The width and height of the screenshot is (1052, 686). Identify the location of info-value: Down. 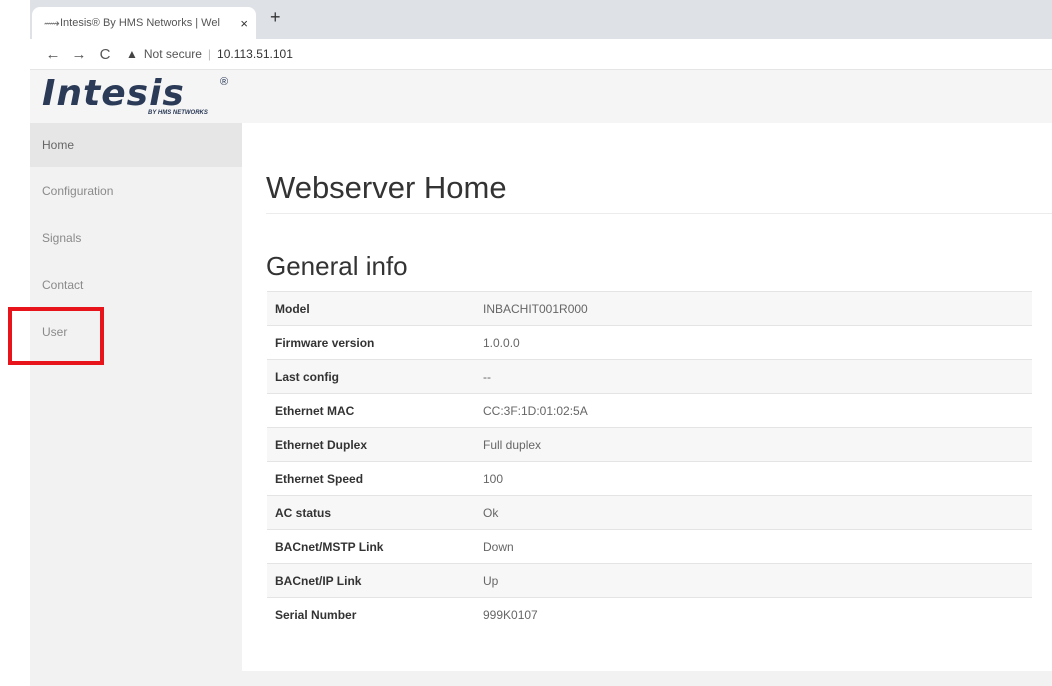
(753, 546).